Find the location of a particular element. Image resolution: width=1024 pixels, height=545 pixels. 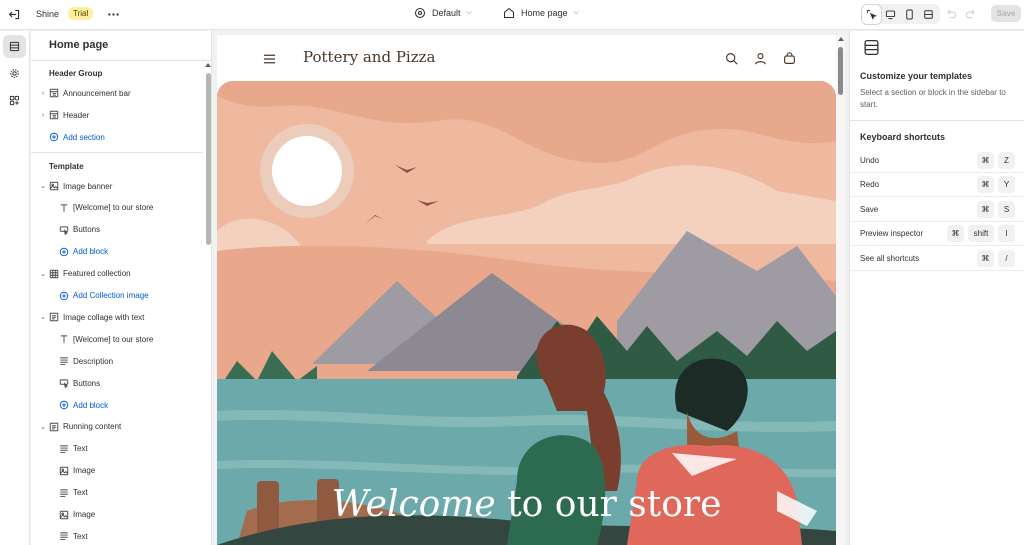

search-icon is located at coordinates (731, 61).